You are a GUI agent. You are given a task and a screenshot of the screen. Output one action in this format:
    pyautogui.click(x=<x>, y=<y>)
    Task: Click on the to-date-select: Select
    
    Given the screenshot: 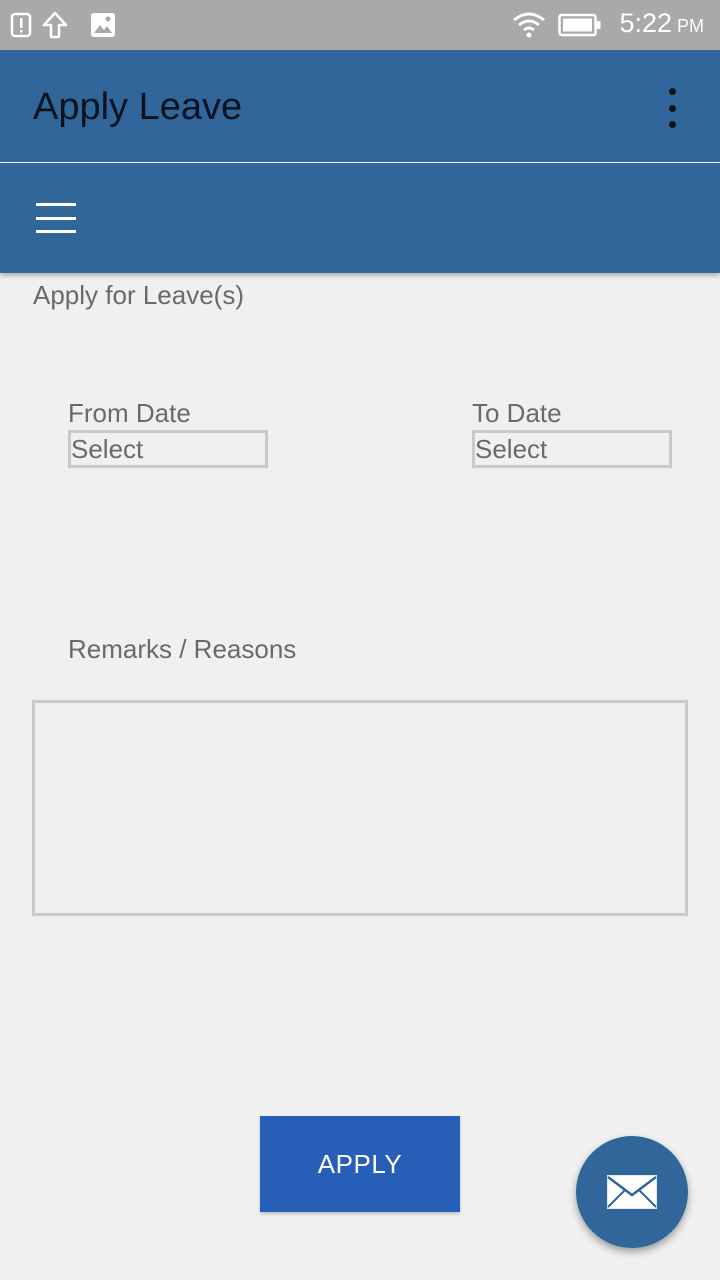 What is the action you would take?
    pyautogui.click(x=572, y=449)
    